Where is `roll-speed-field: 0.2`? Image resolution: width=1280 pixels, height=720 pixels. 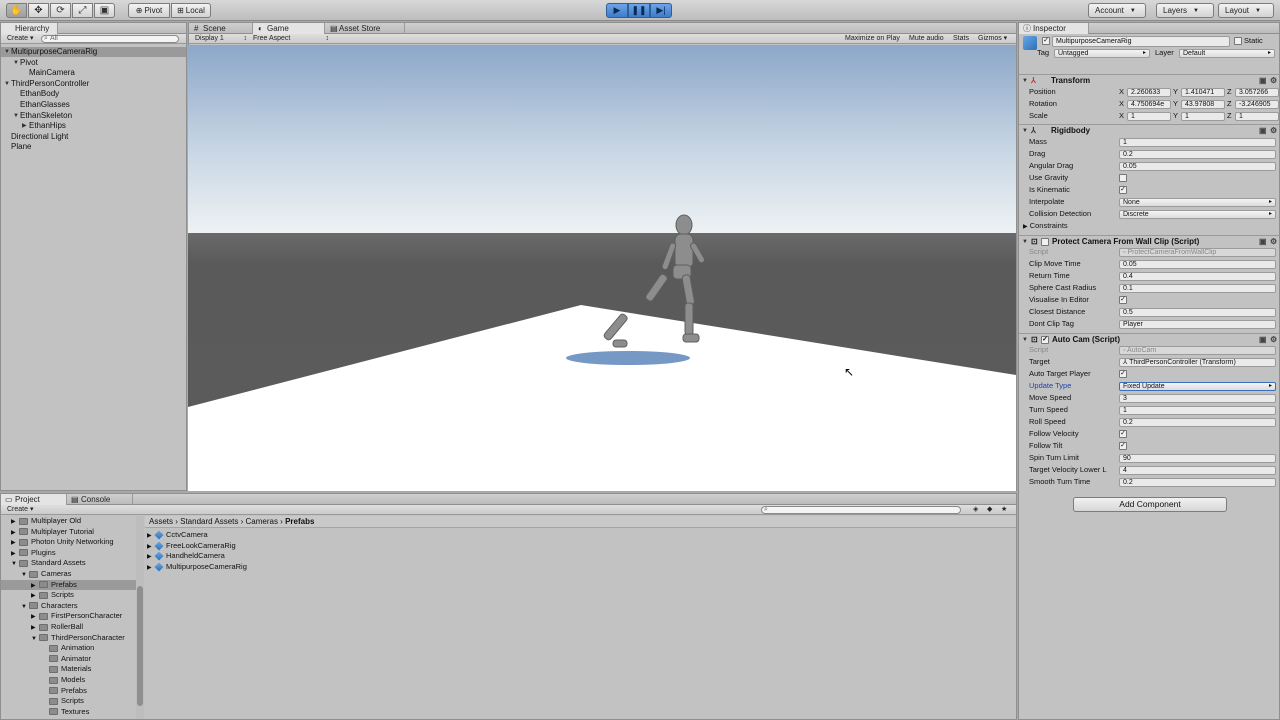
roll-speed-field: 0.2 is located at coordinates (1197, 422).